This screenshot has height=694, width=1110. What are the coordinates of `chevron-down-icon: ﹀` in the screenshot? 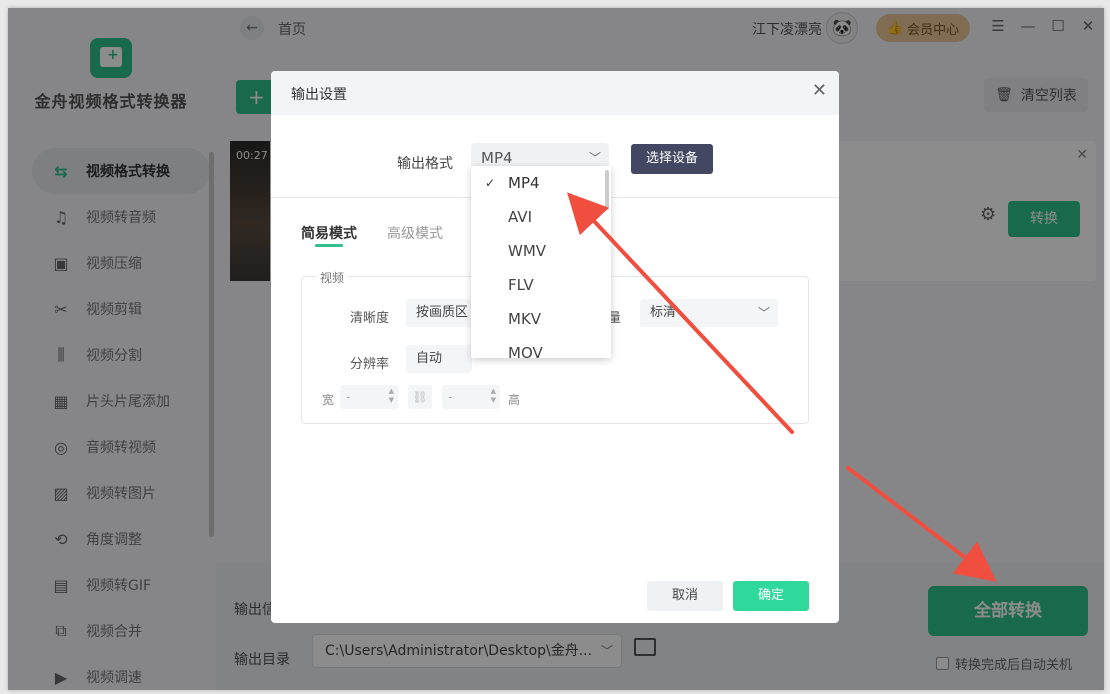 It's located at (763, 313).